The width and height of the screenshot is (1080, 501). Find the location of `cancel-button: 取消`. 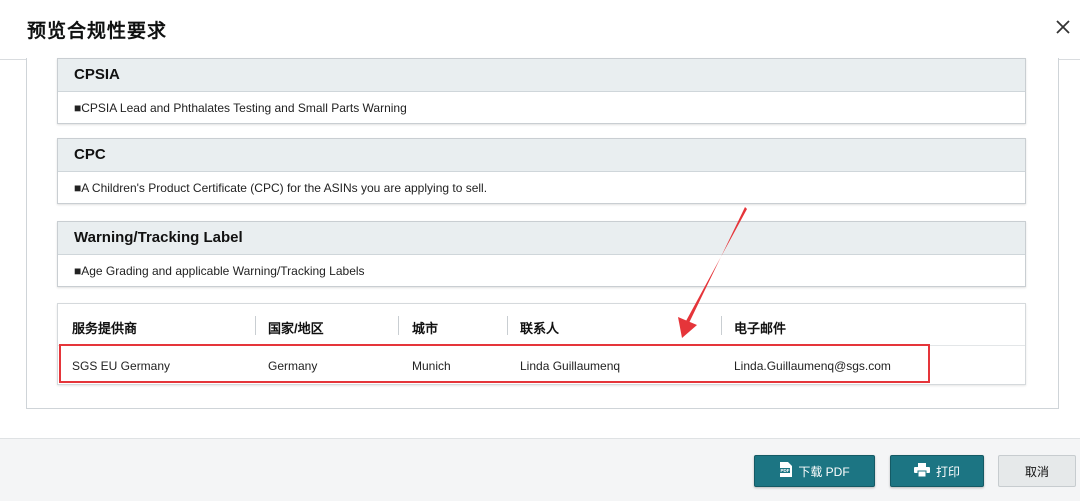

cancel-button: 取消 is located at coordinates (1037, 471).